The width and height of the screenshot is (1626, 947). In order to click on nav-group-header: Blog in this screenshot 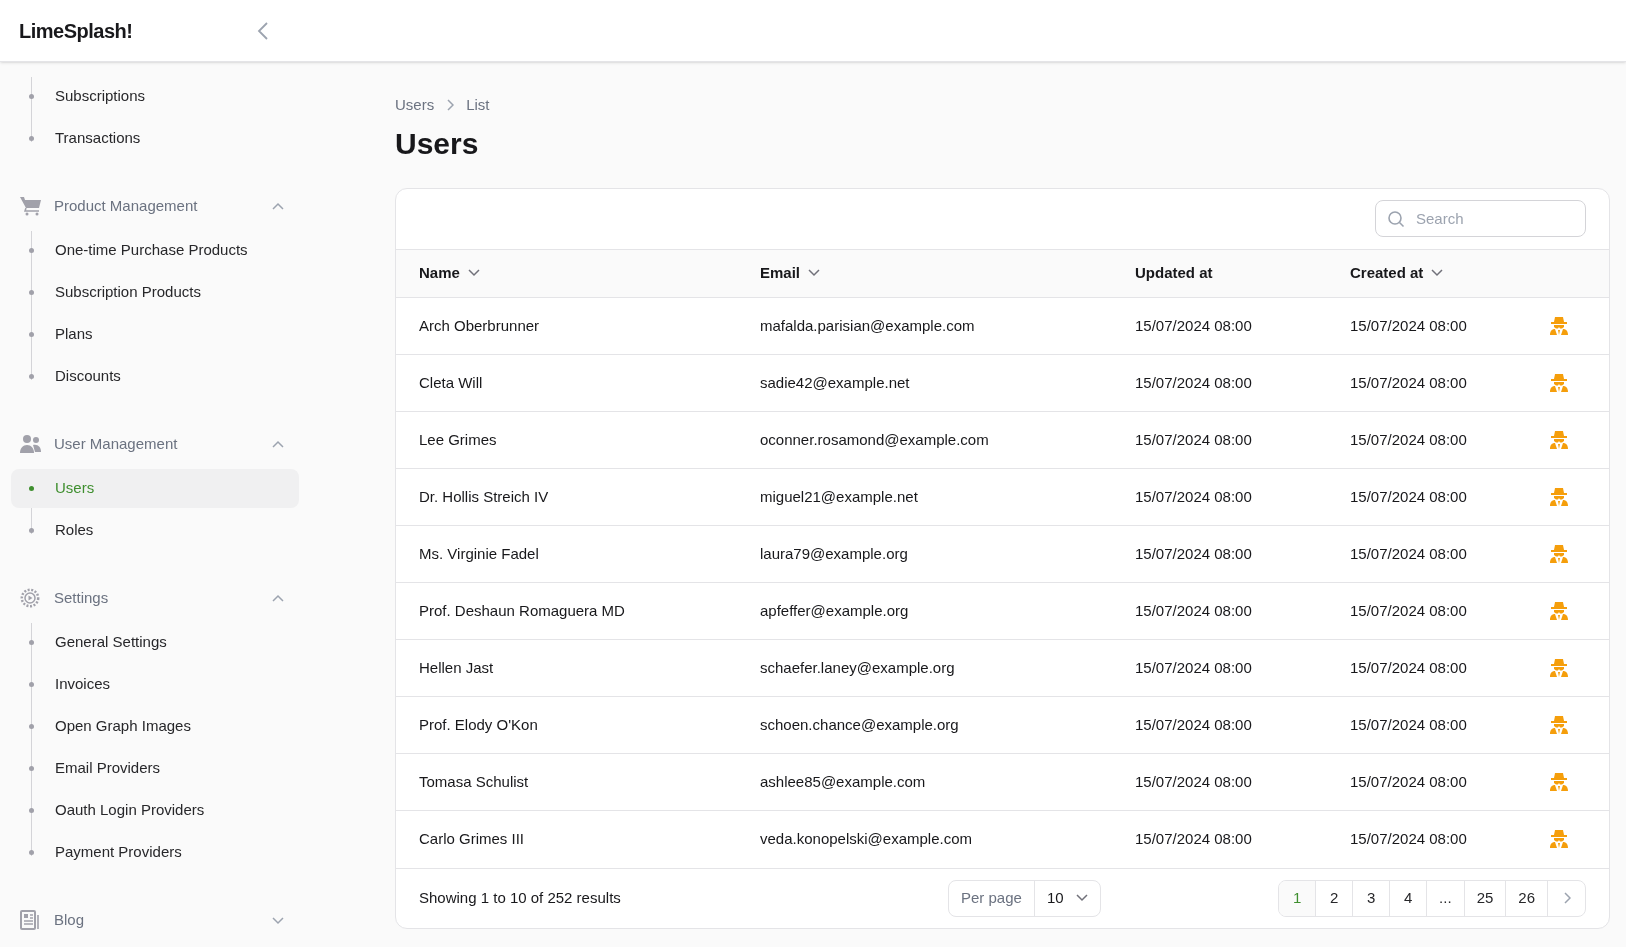, I will do `click(155, 920)`.